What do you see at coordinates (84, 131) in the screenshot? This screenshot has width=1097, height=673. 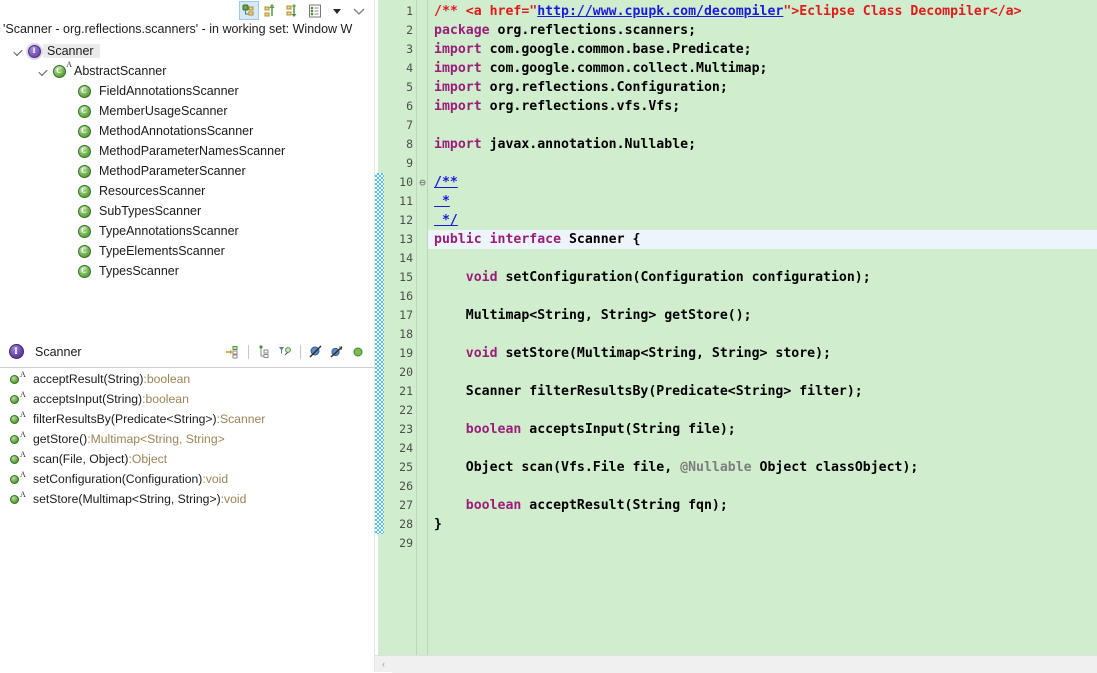 I see `class-icon: C` at bounding box center [84, 131].